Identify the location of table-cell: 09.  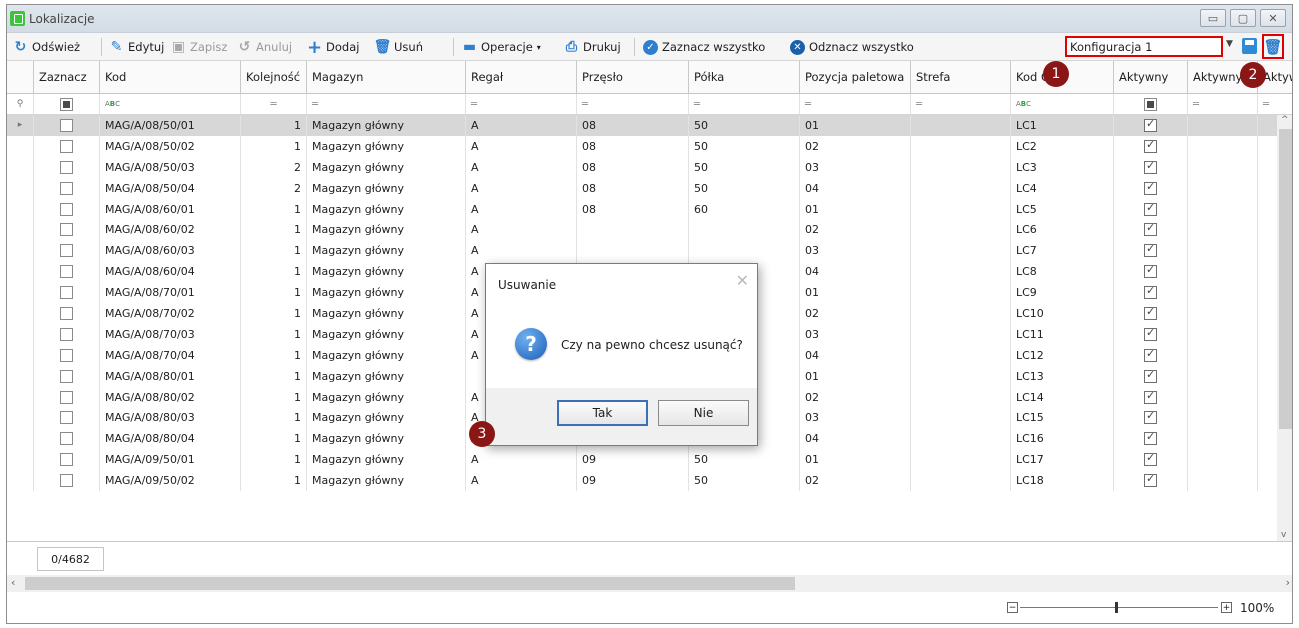
(633, 460).